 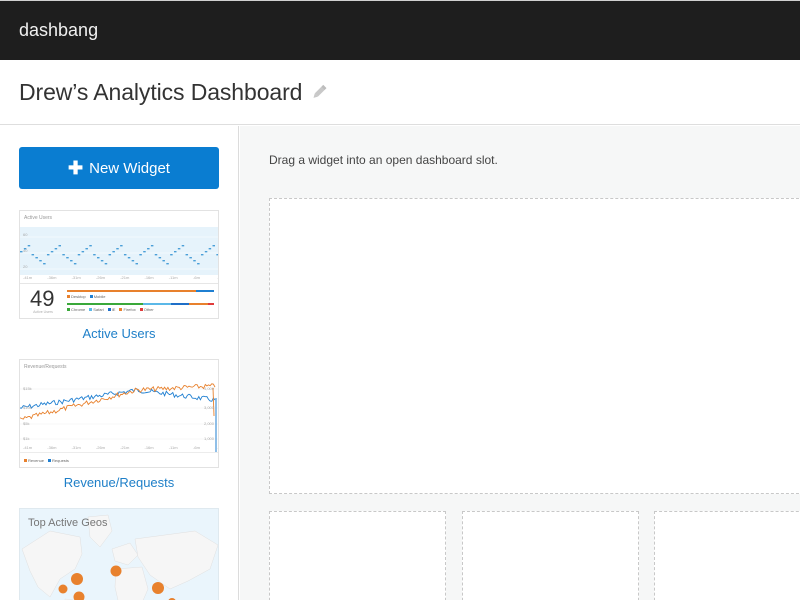 I want to click on x-tick-label: -41m, so click(x=28, y=277).